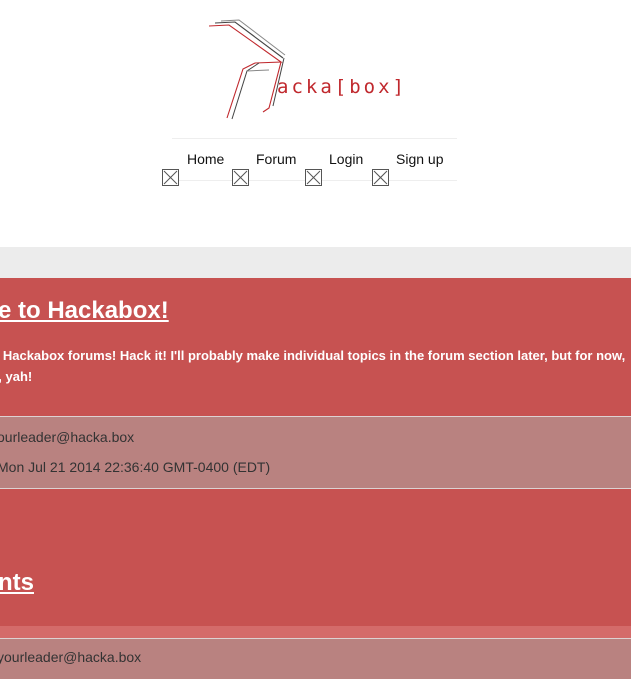  I want to click on post-author: ourleader@hacka.box, so click(67, 437).